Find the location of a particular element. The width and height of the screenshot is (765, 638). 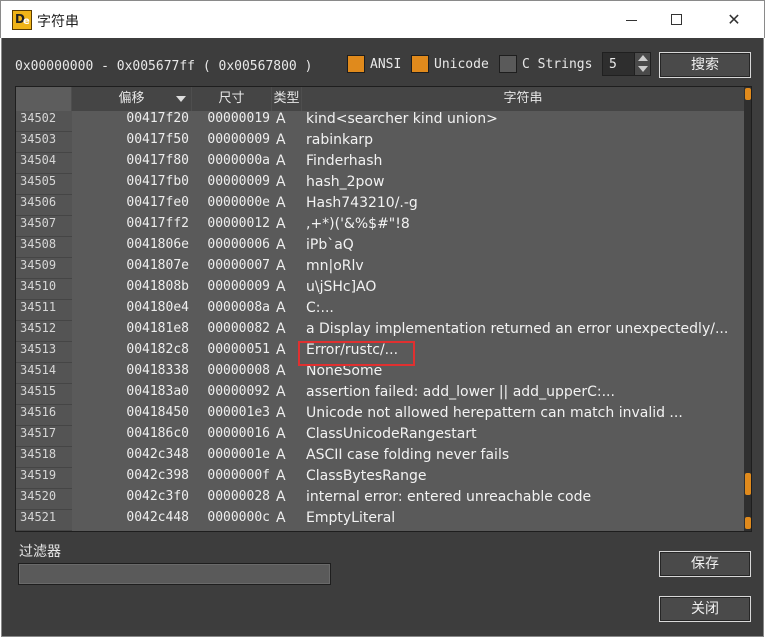

string-cell: internal error: entered unreachable code is located at coordinates (449, 497).